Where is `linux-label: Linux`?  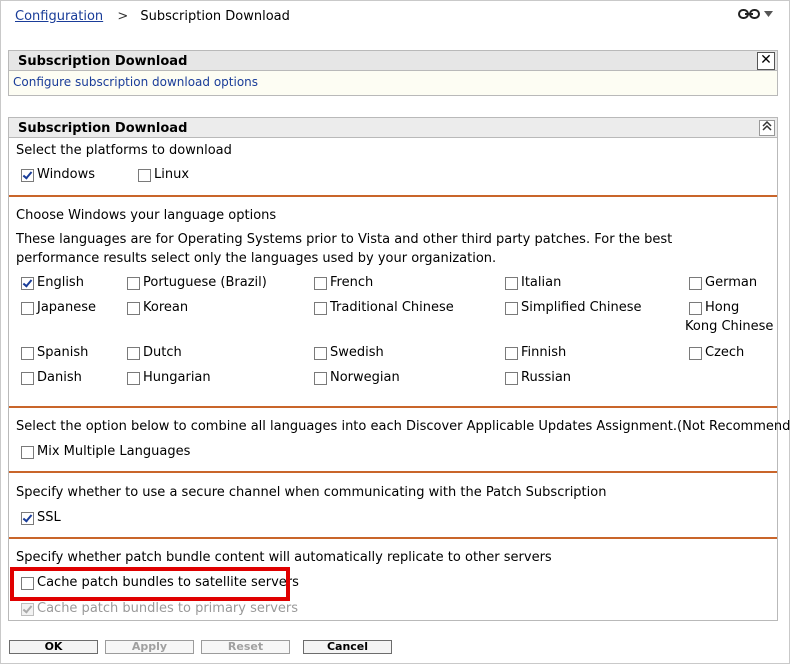 linux-label: Linux is located at coordinates (172, 174).